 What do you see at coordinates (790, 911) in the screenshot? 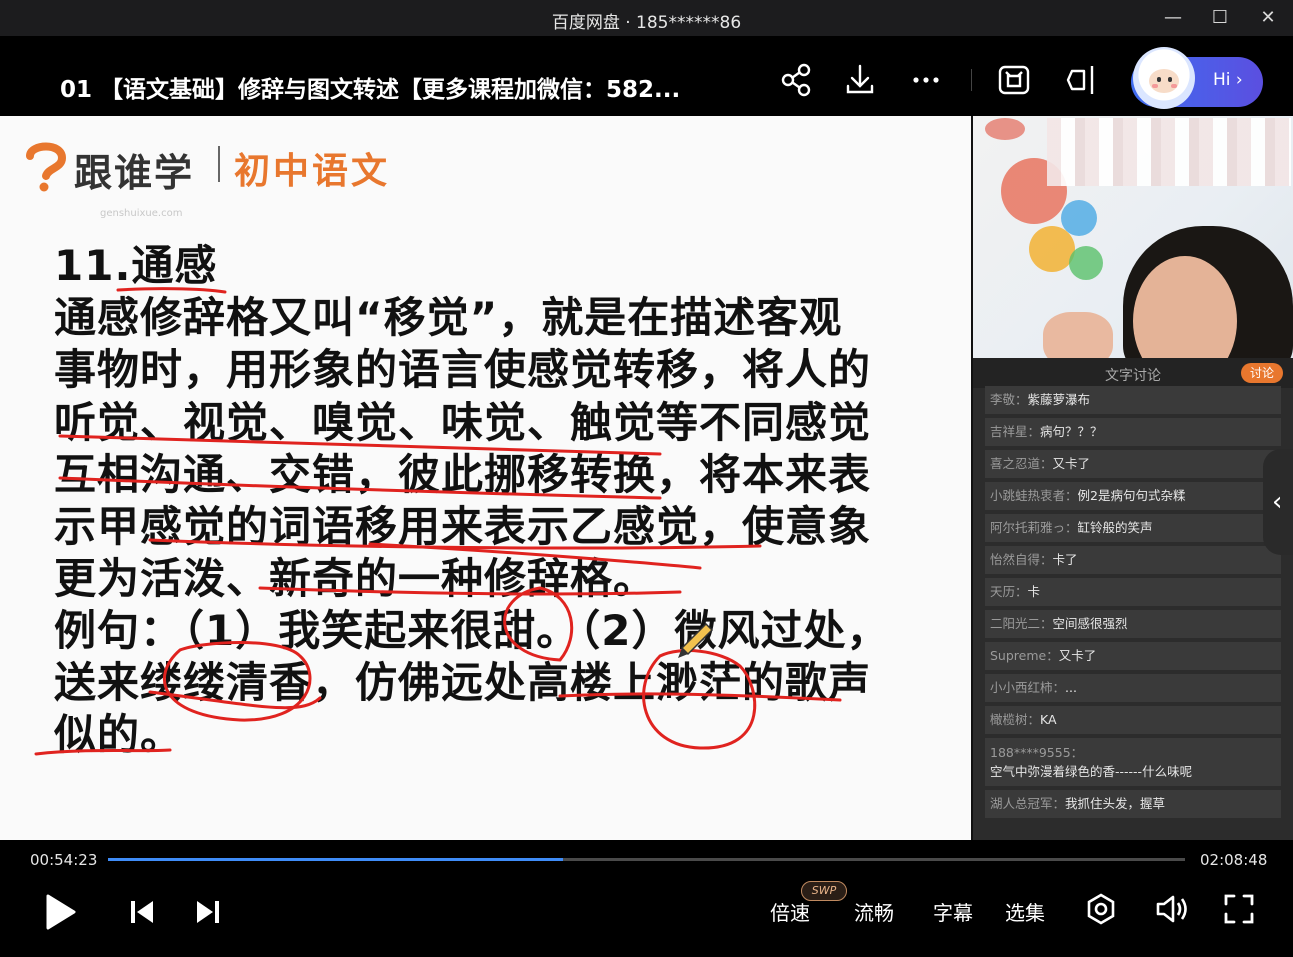
I see `speed-button: 倍速` at bounding box center [790, 911].